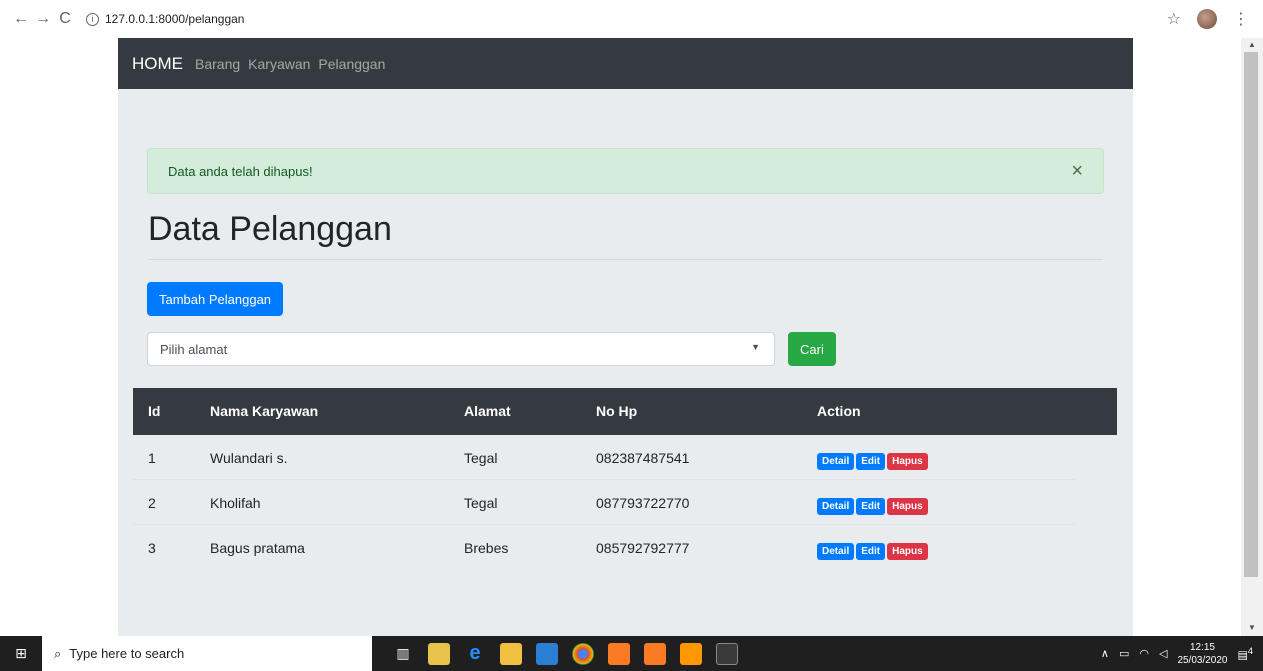 The image size is (1263, 671). What do you see at coordinates (207, 653) in the screenshot?
I see `taskbar-search: ⌕ Type here to search` at bounding box center [207, 653].